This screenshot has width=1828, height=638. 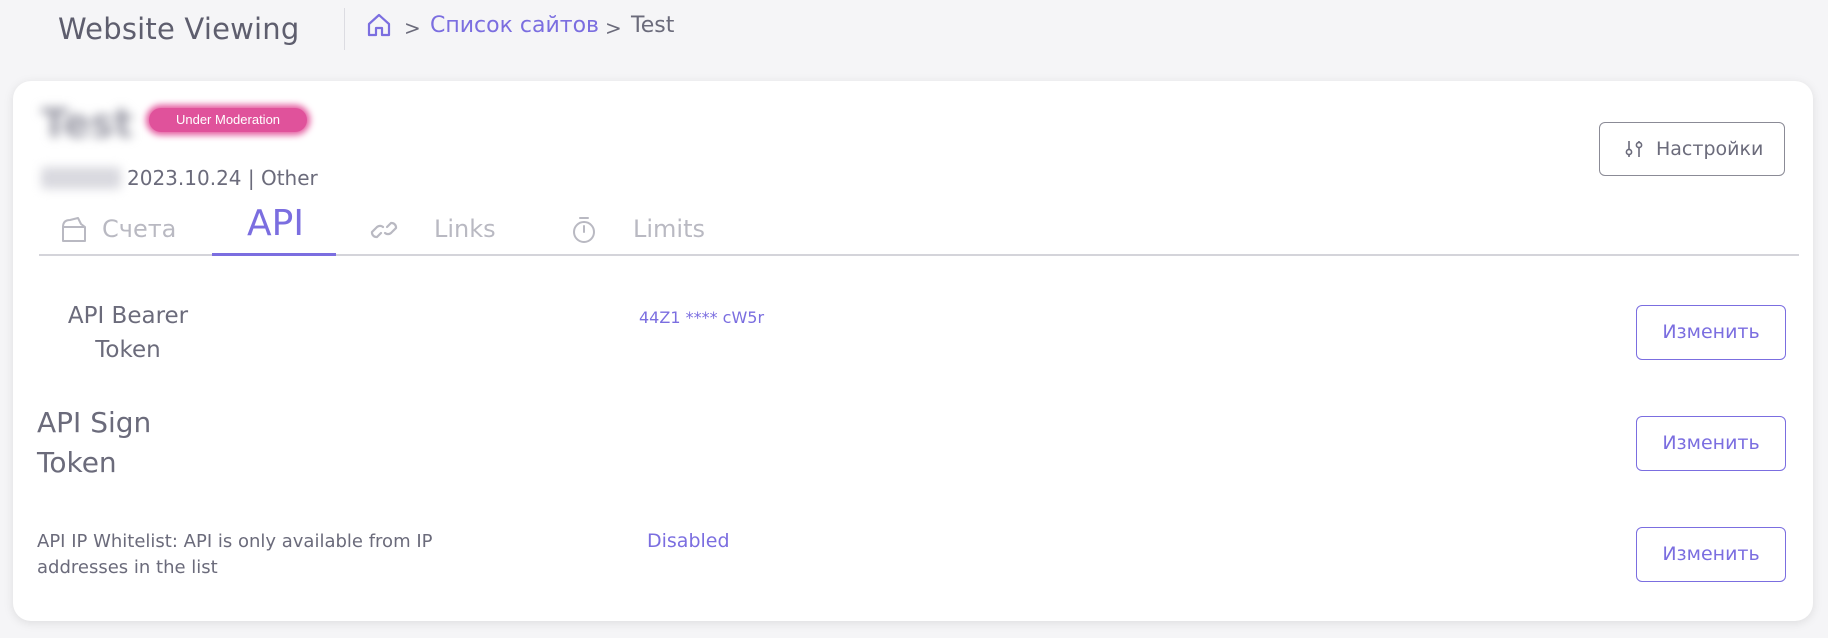 What do you see at coordinates (1711, 443) in the screenshot?
I see `change-sign-token-button: Изменить` at bounding box center [1711, 443].